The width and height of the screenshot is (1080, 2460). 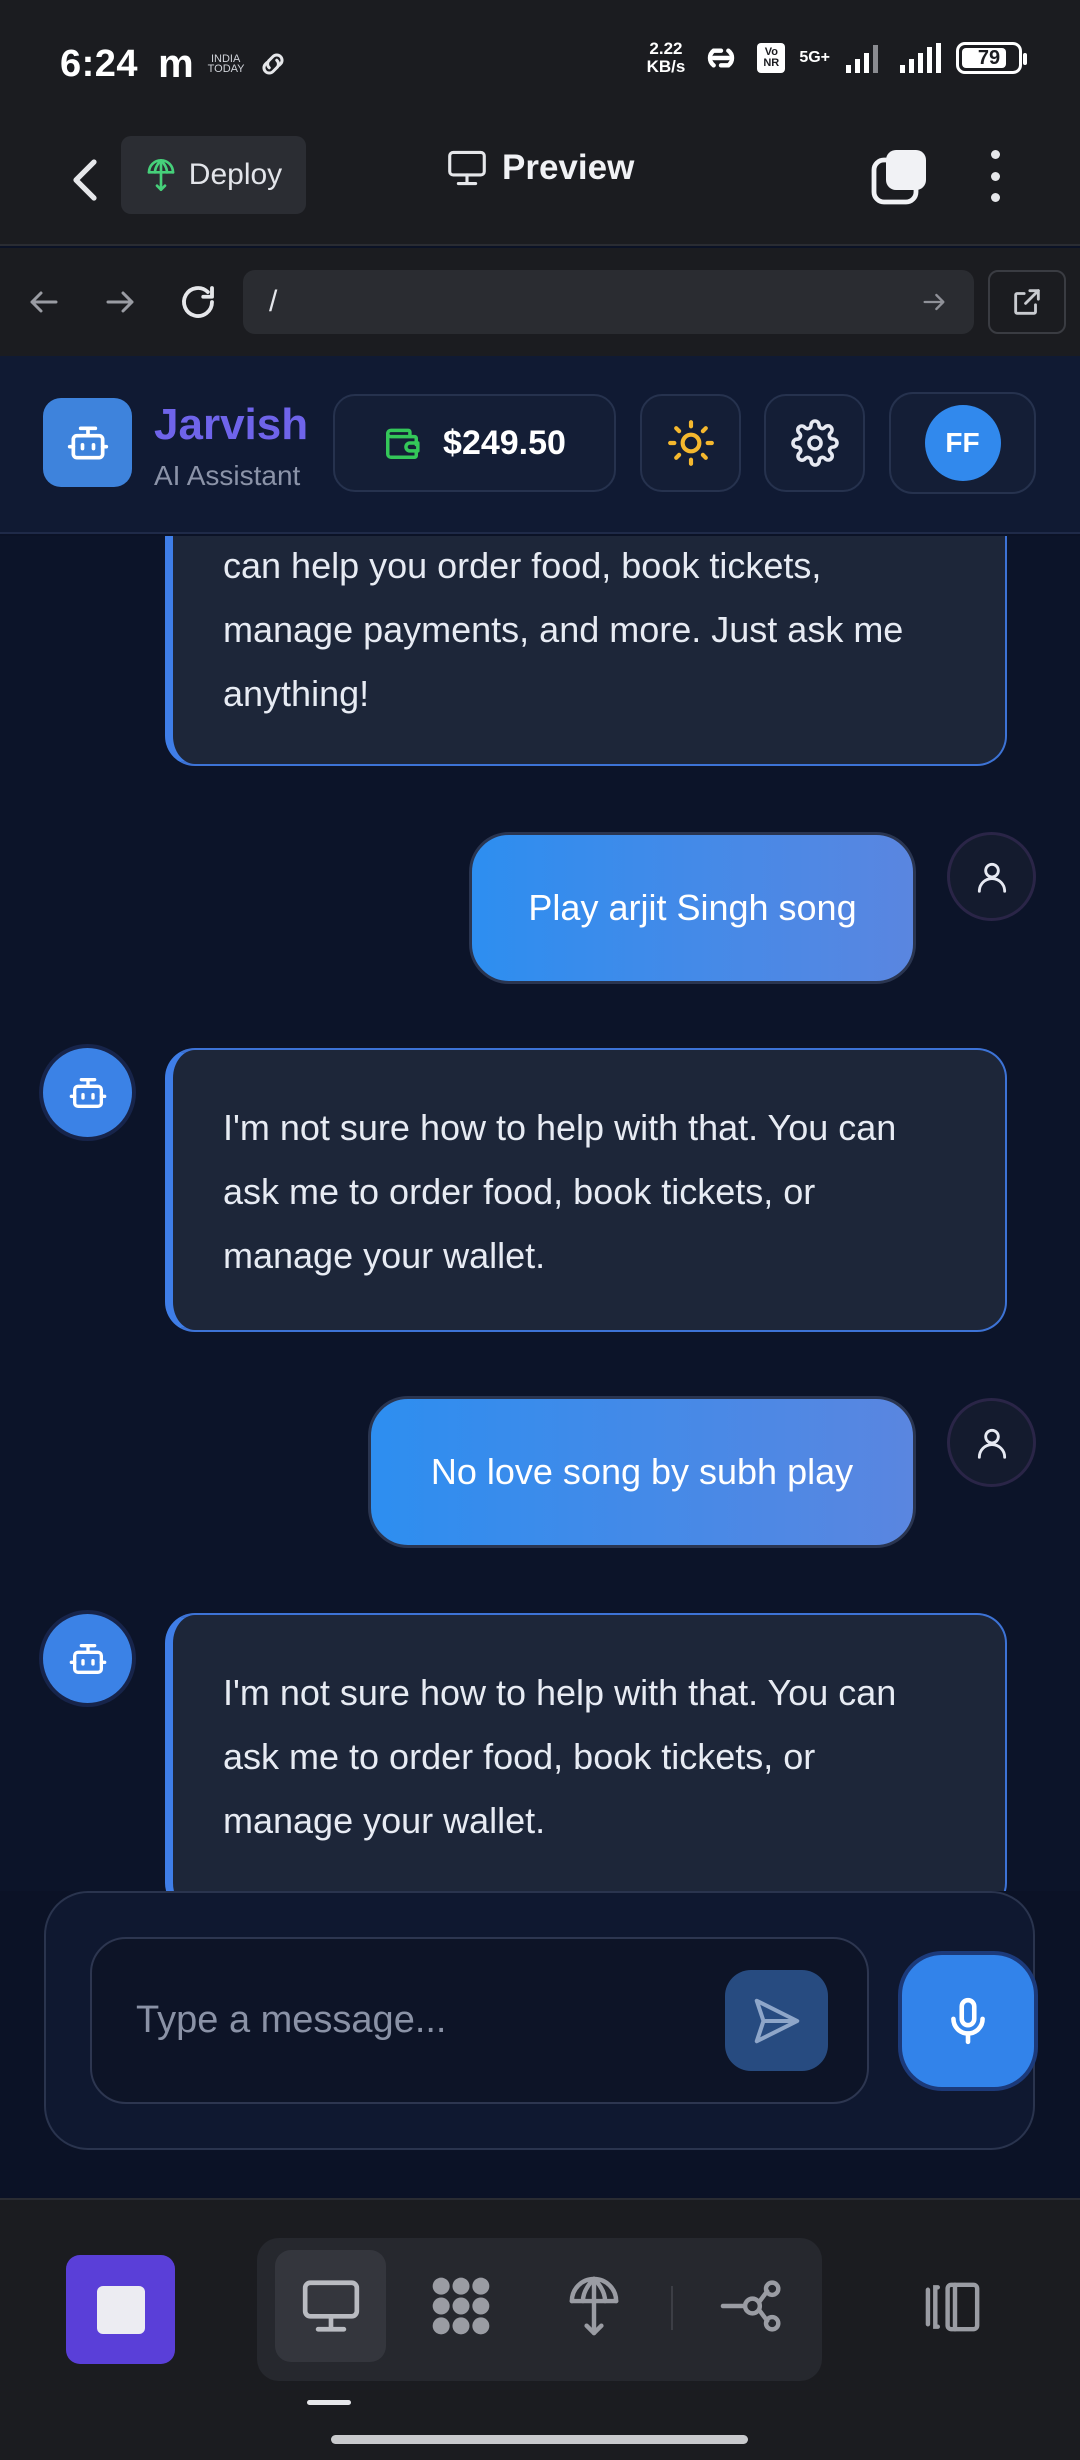 I want to click on send-icon, so click(x=776, y=2020).